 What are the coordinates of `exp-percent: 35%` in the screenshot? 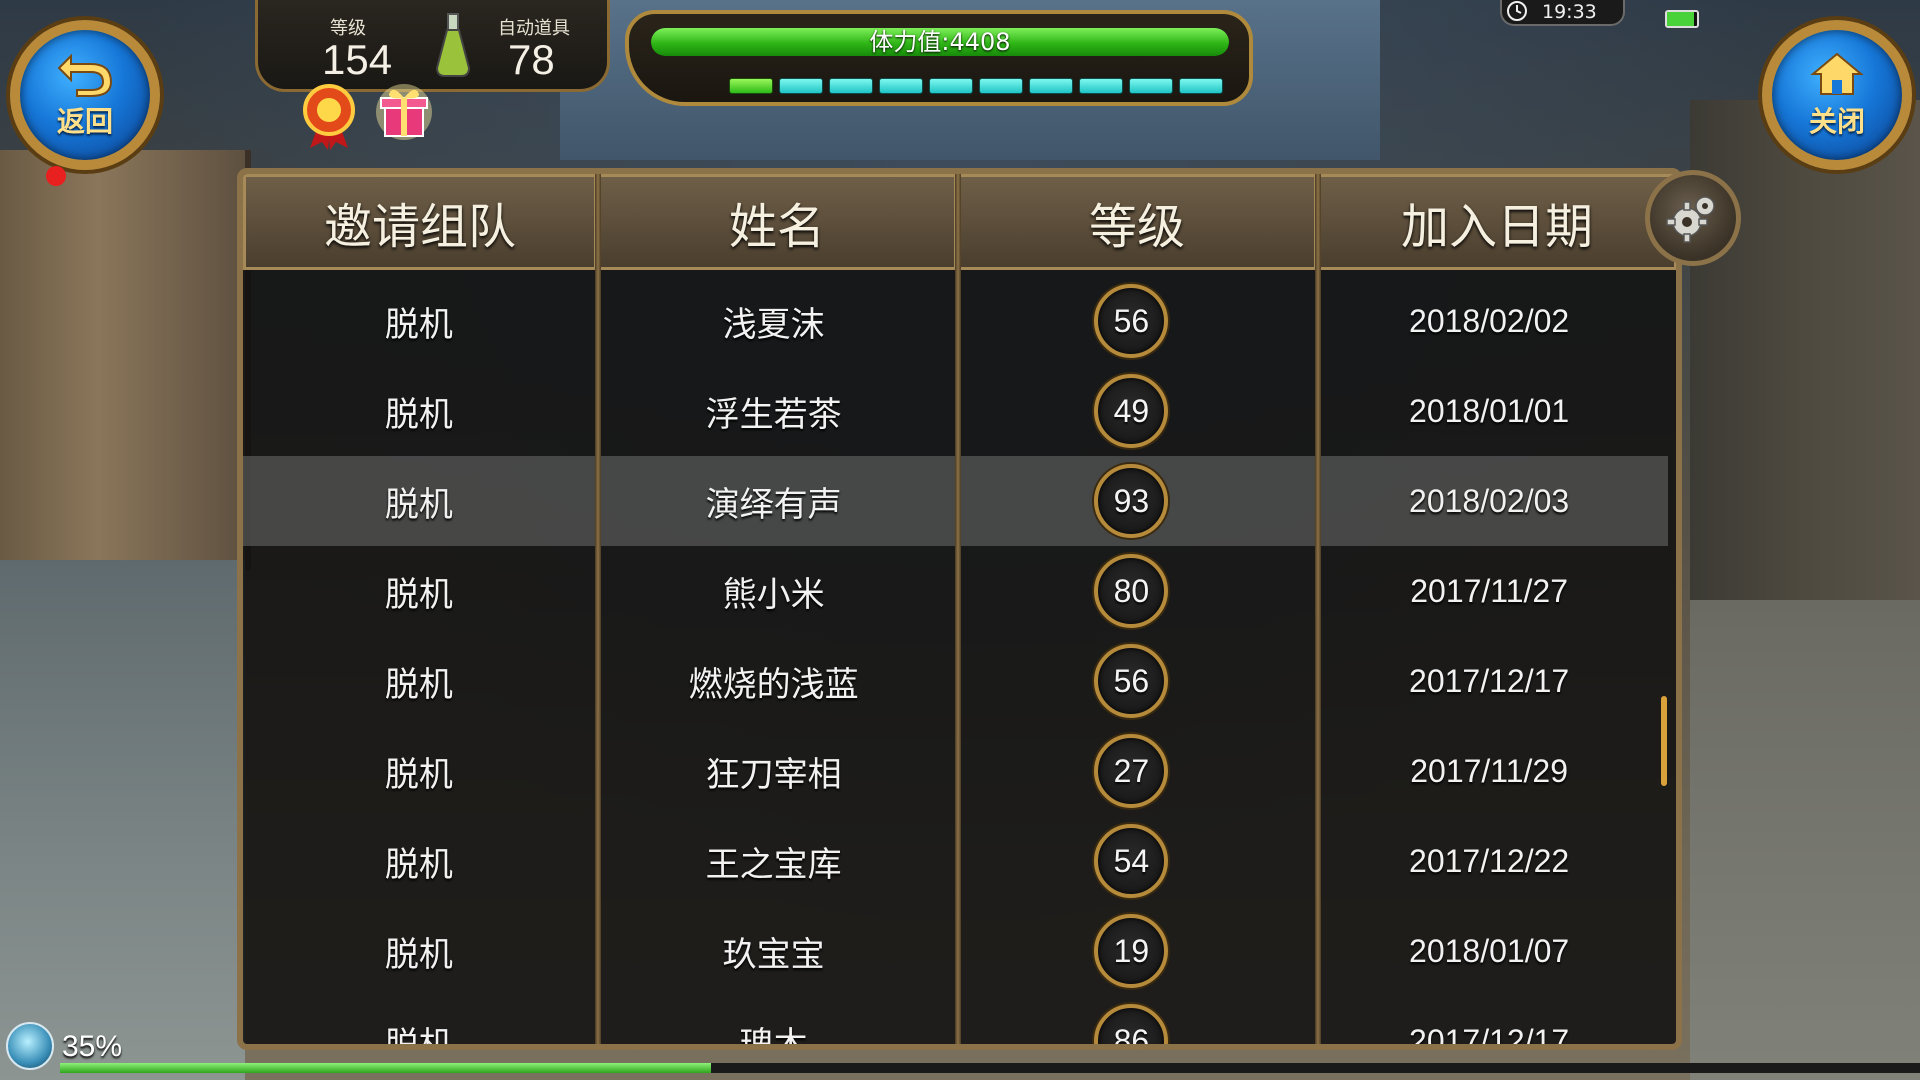 It's located at (92, 1046).